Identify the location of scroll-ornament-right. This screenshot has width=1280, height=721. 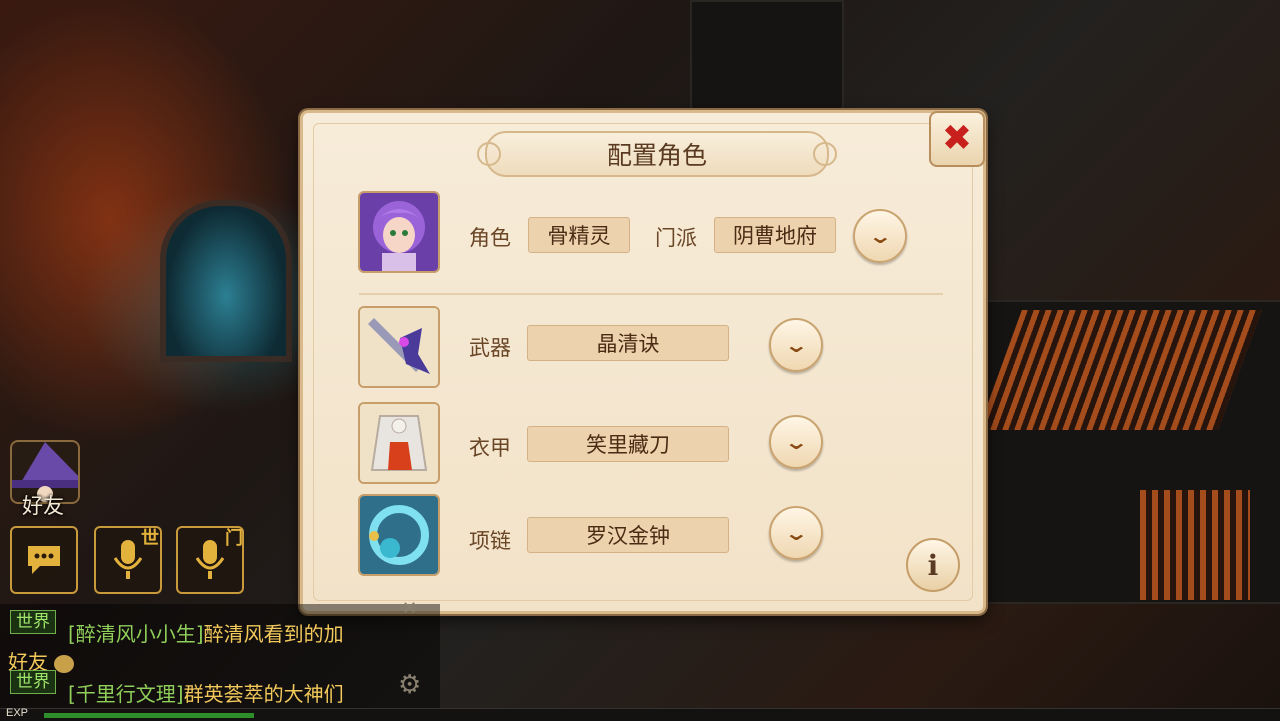
(825, 154).